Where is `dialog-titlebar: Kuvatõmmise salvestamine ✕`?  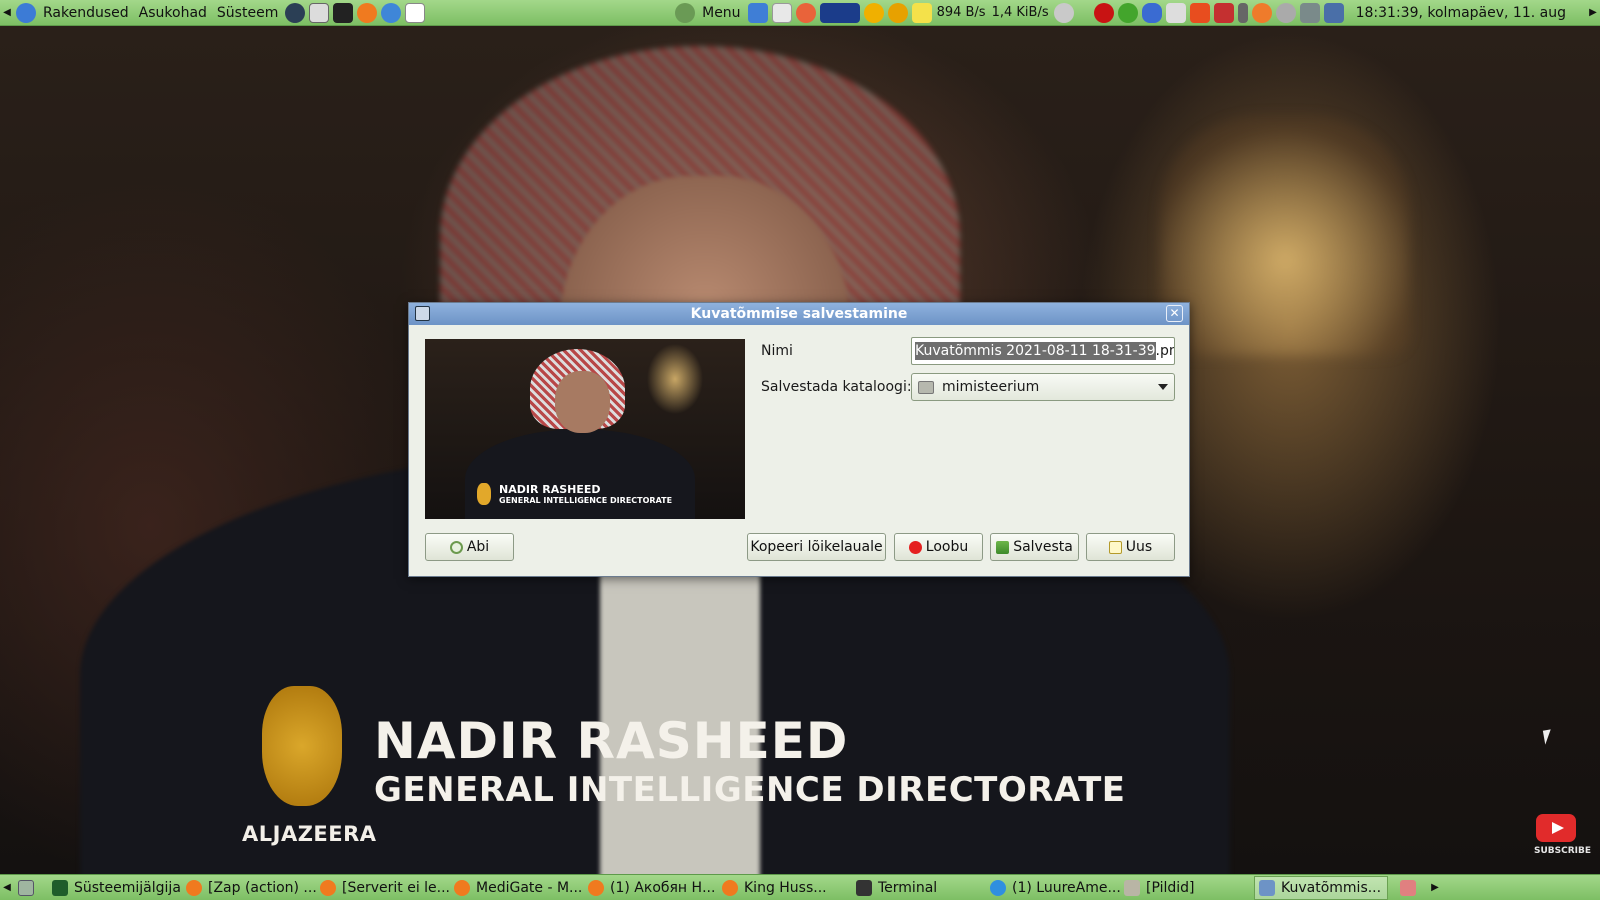
dialog-titlebar: Kuvatõmmise salvestamine ✕ is located at coordinates (799, 314).